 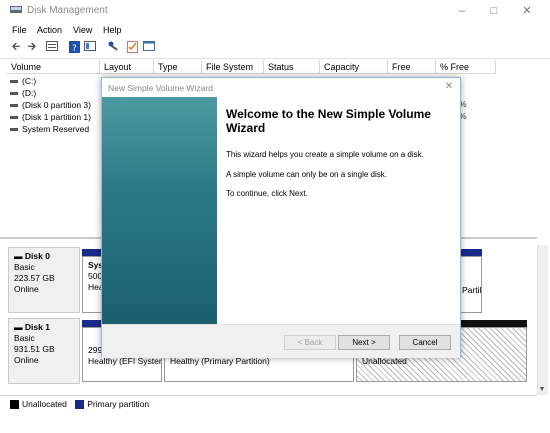 I want to click on checklist-icon, so click(x=132, y=47).